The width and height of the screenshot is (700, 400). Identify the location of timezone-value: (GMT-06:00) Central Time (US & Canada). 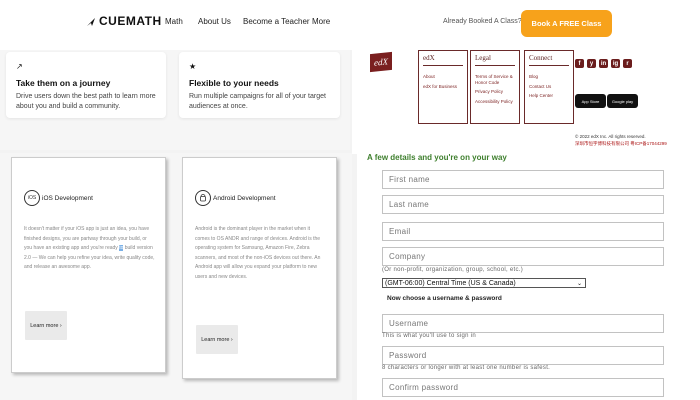
(450, 283).